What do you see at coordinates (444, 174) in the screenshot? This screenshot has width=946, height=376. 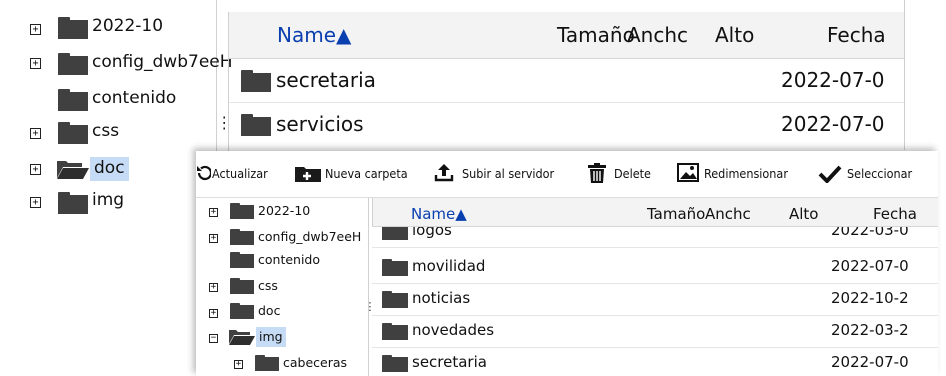 I see `upload-icon` at bounding box center [444, 174].